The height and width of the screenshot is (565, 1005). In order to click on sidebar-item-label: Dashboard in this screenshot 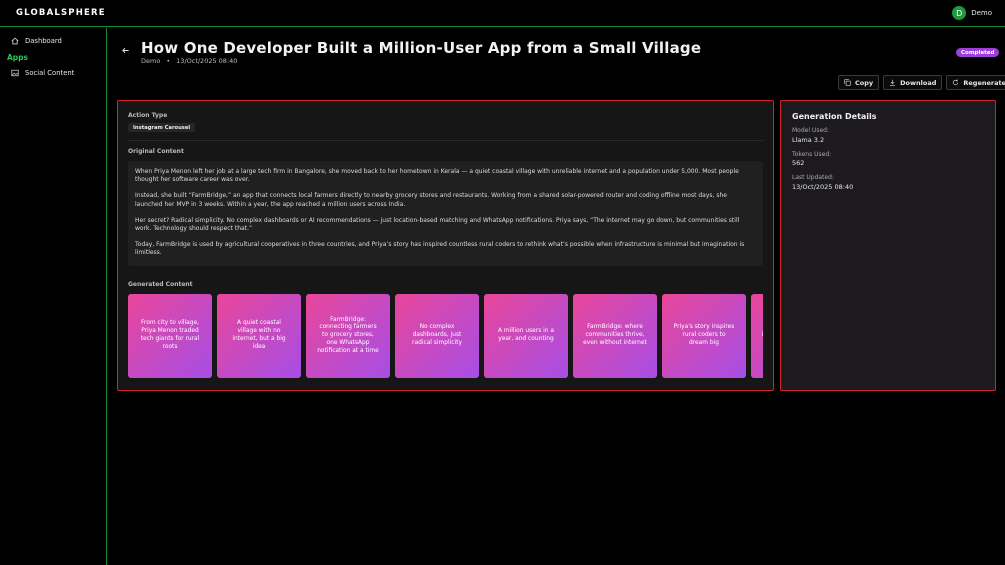, I will do `click(43, 41)`.